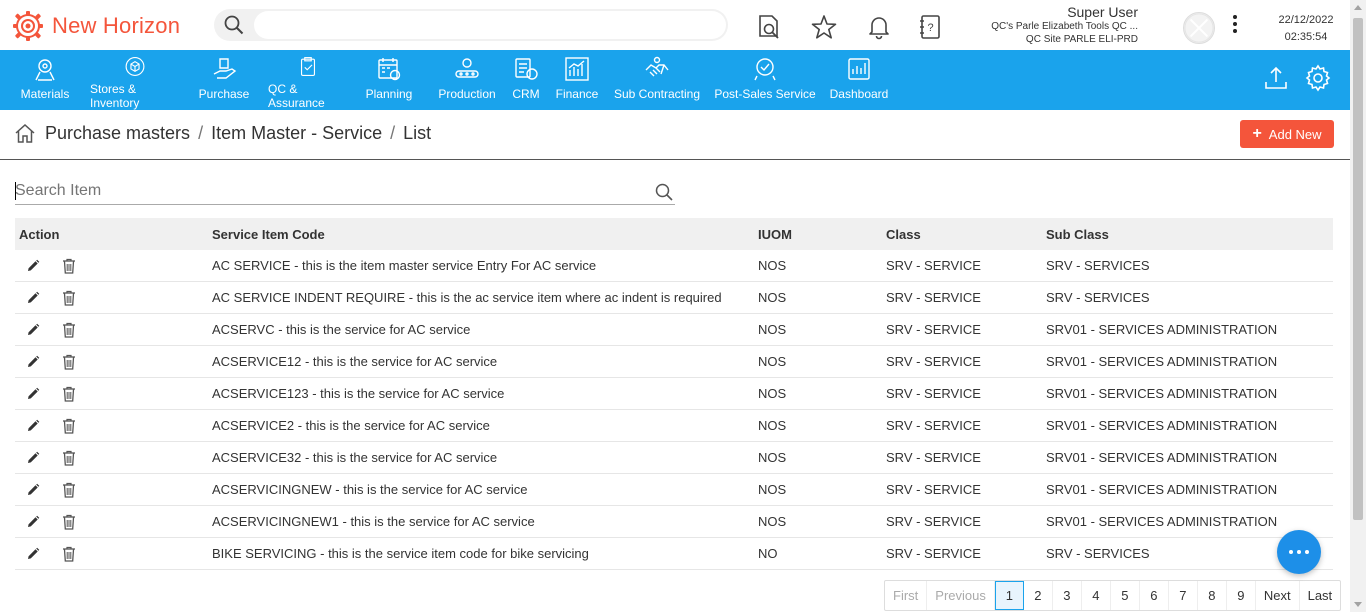 This screenshot has width=1366, height=612. What do you see at coordinates (389, 94) in the screenshot?
I see `nav-label: Planning` at bounding box center [389, 94].